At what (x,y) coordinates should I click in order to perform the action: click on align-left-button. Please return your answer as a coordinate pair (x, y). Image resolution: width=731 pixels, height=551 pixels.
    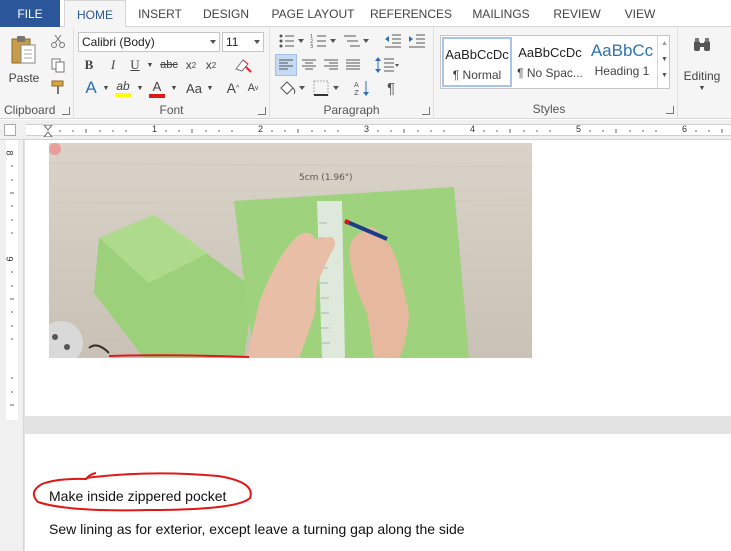
    Looking at the image, I should click on (286, 65).